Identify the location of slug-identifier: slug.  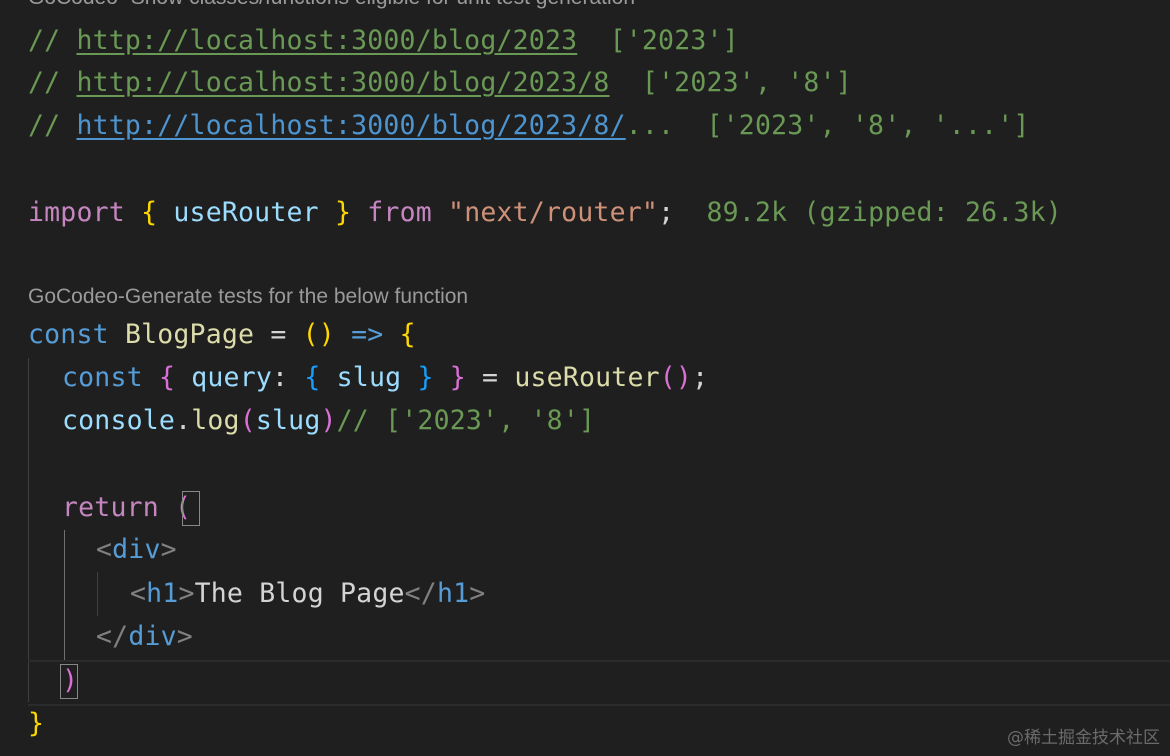
(369, 377).